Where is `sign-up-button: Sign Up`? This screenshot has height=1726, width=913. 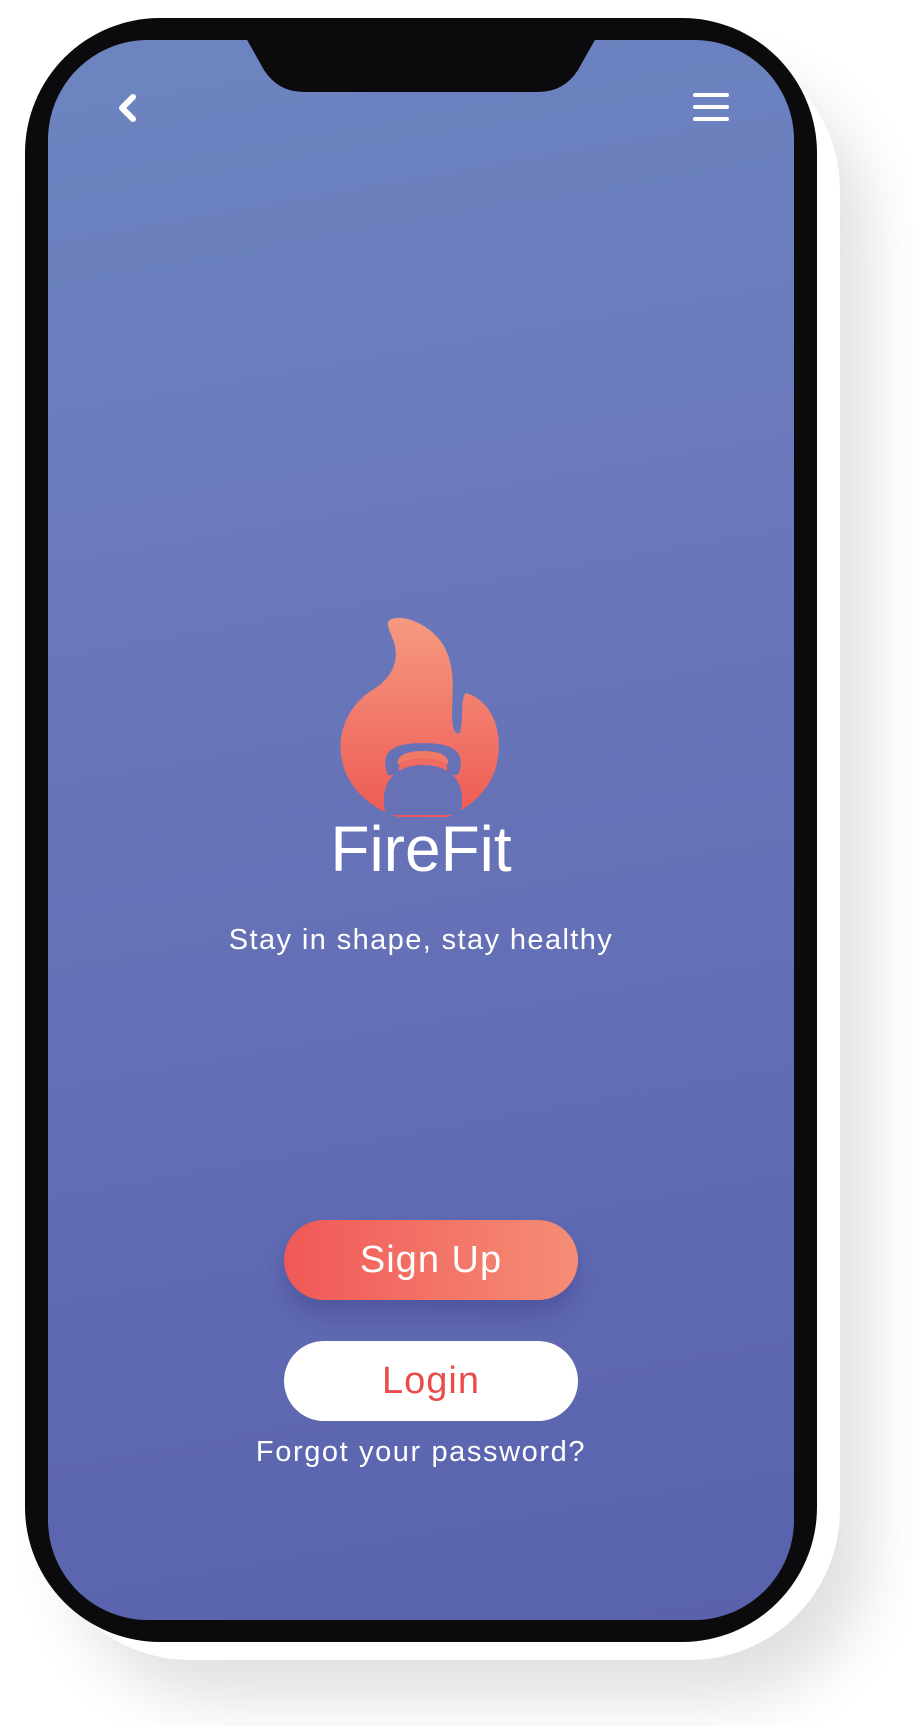
sign-up-button: Sign Up is located at coordinates (431, 1260).